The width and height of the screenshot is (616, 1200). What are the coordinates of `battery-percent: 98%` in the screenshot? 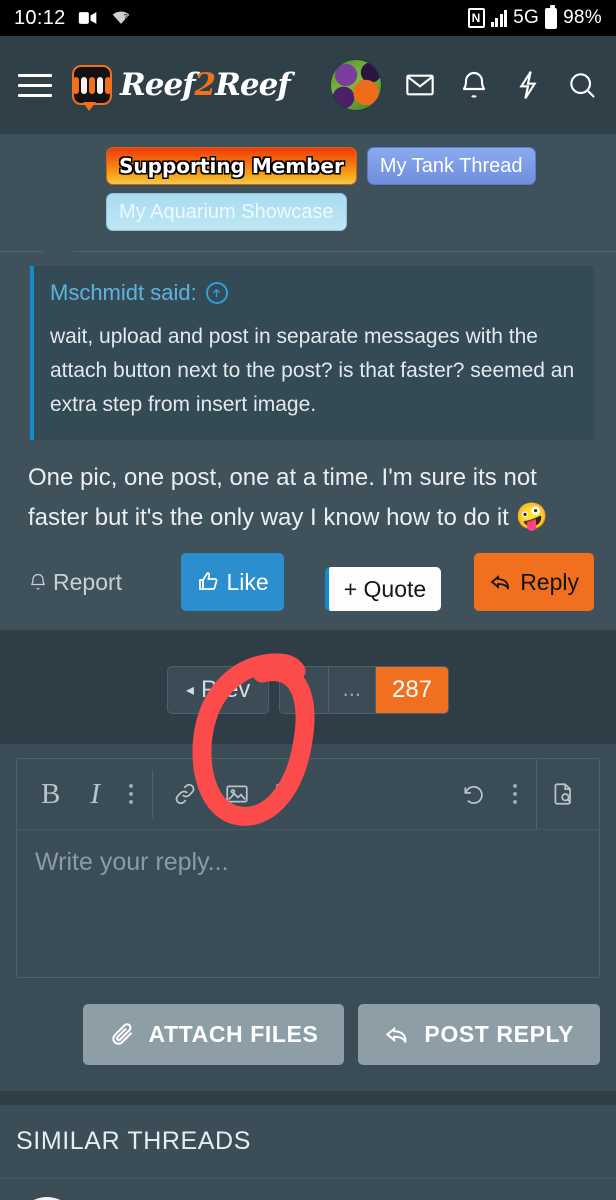 It's located at (582, 17).